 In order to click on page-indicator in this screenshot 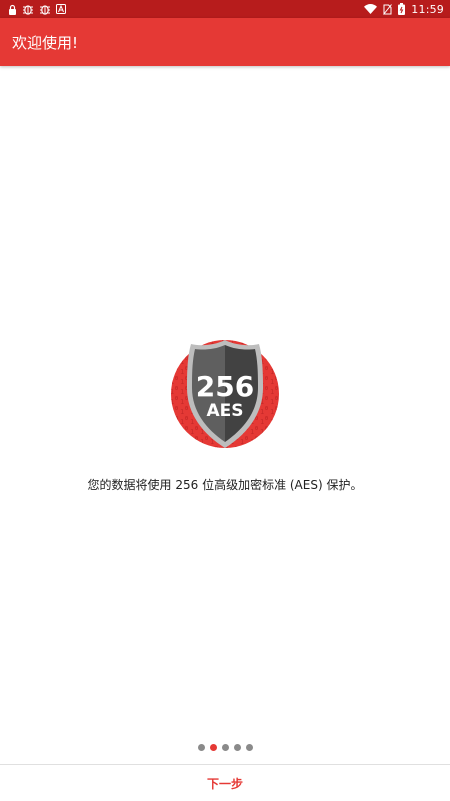, I will do `click(225, 748)`.